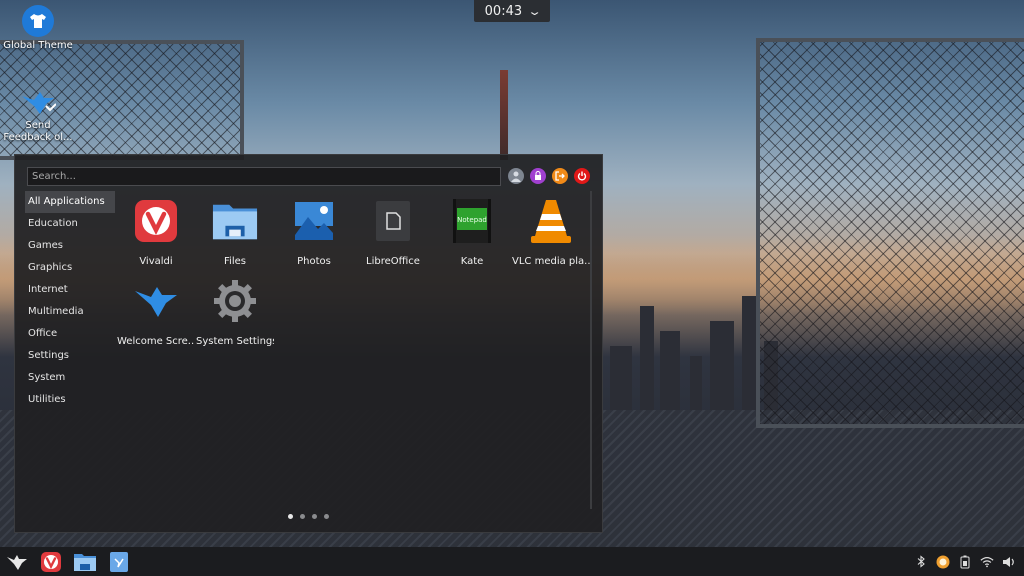  Describe the element at coordinates (538, 176) in the screenshot. I see `lock-icon` at that location.